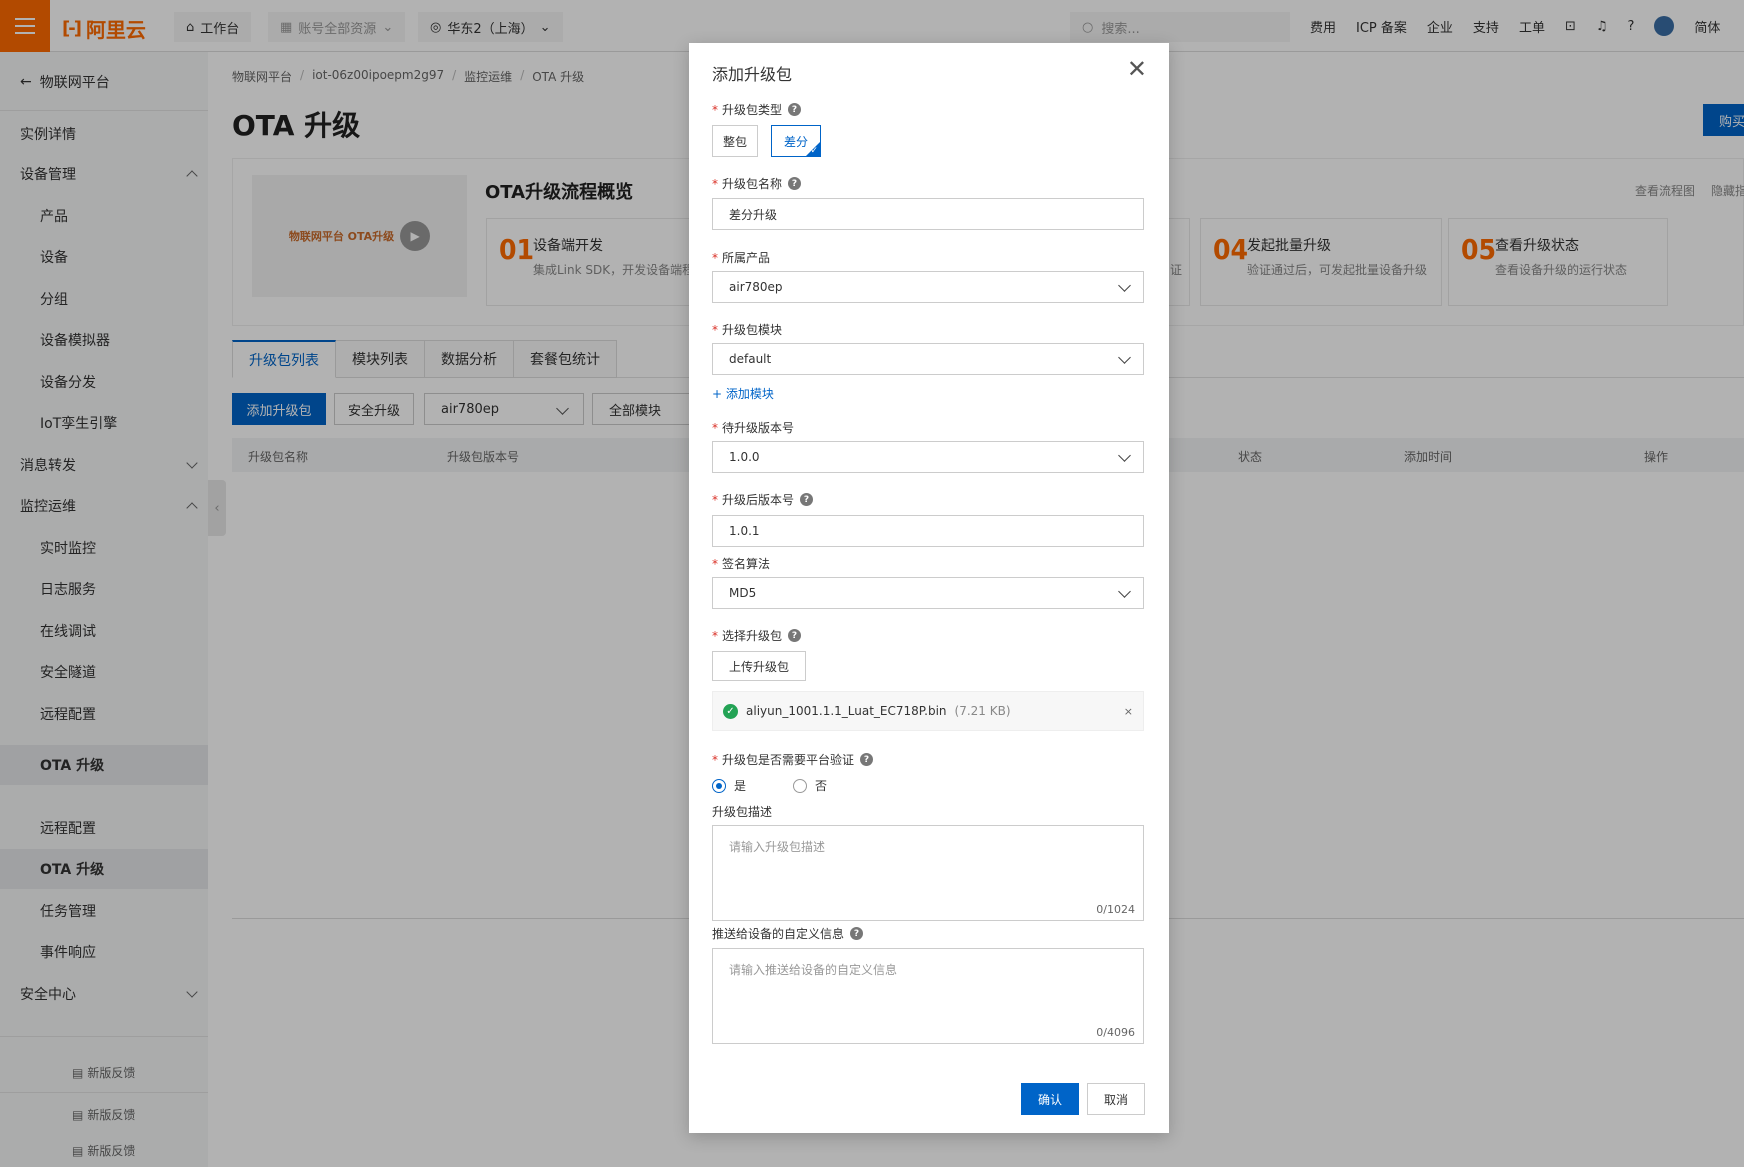  Describe the element at coordinates (759, 666) in the screenshot. I see `upload-package-button: 上传升级包` at that location.